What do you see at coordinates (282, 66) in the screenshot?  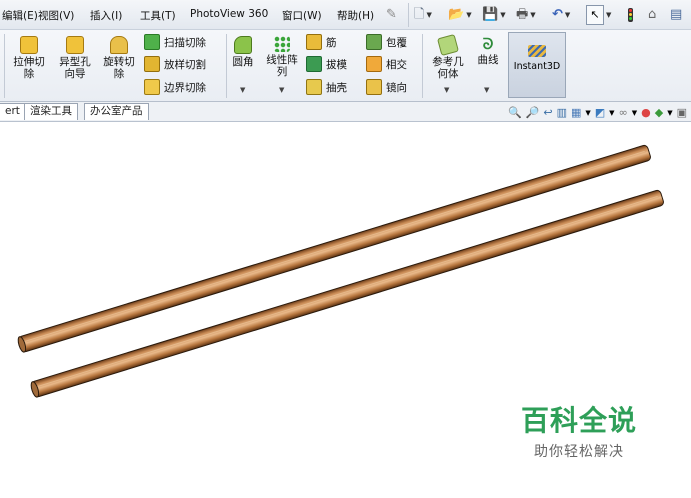 I see `linear-pattern-label: 线性阵 列` at bounding box center [282, 66].